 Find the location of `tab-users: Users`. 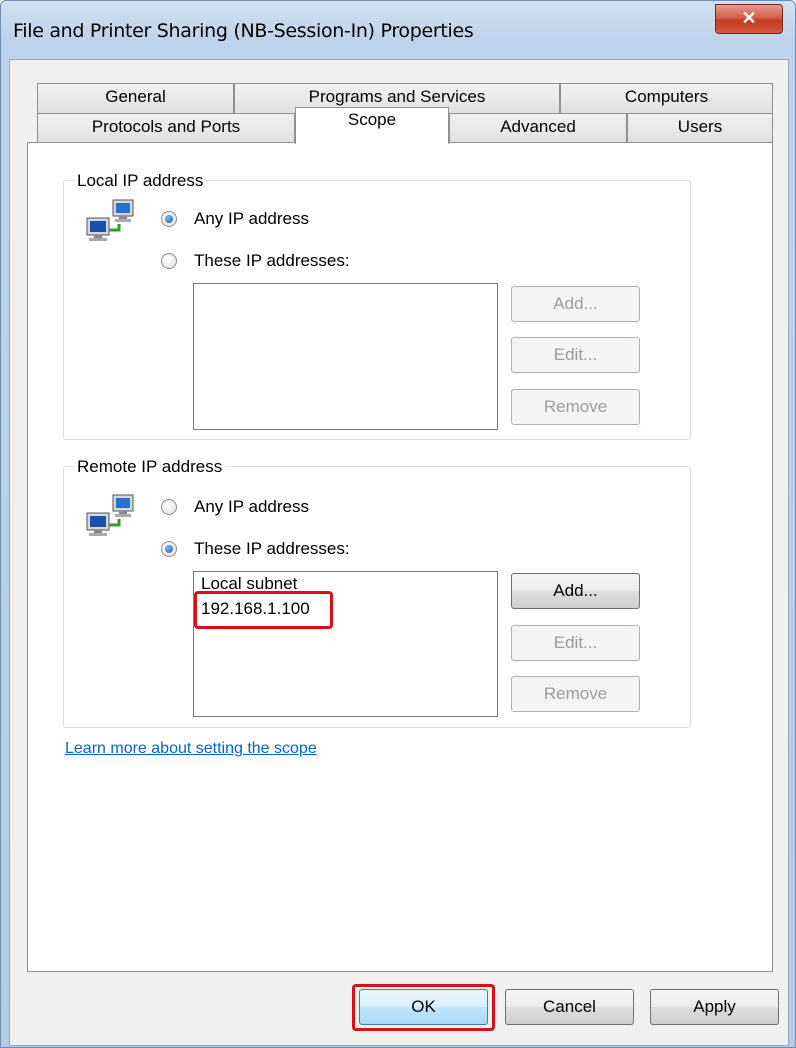

tab-users: Users is located at coordinates (700, 128).